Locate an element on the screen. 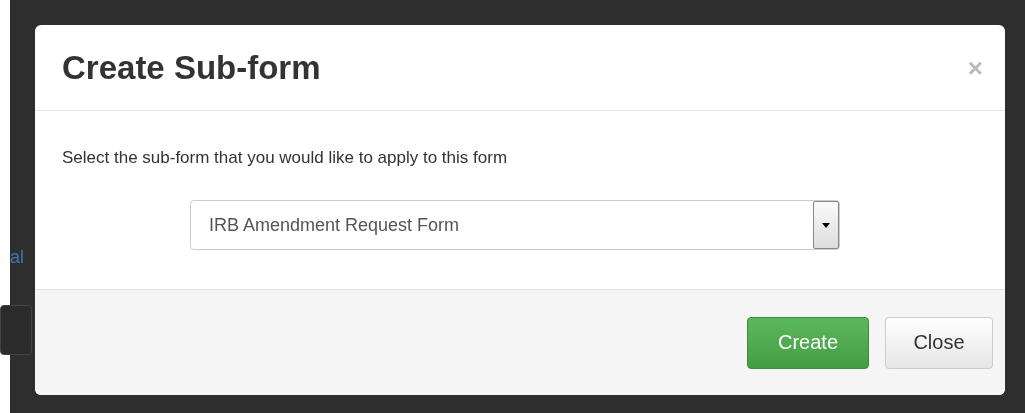 The height and width of the screenshot is (413, 1025). create-button: Create is located at coordinates (808, 342).